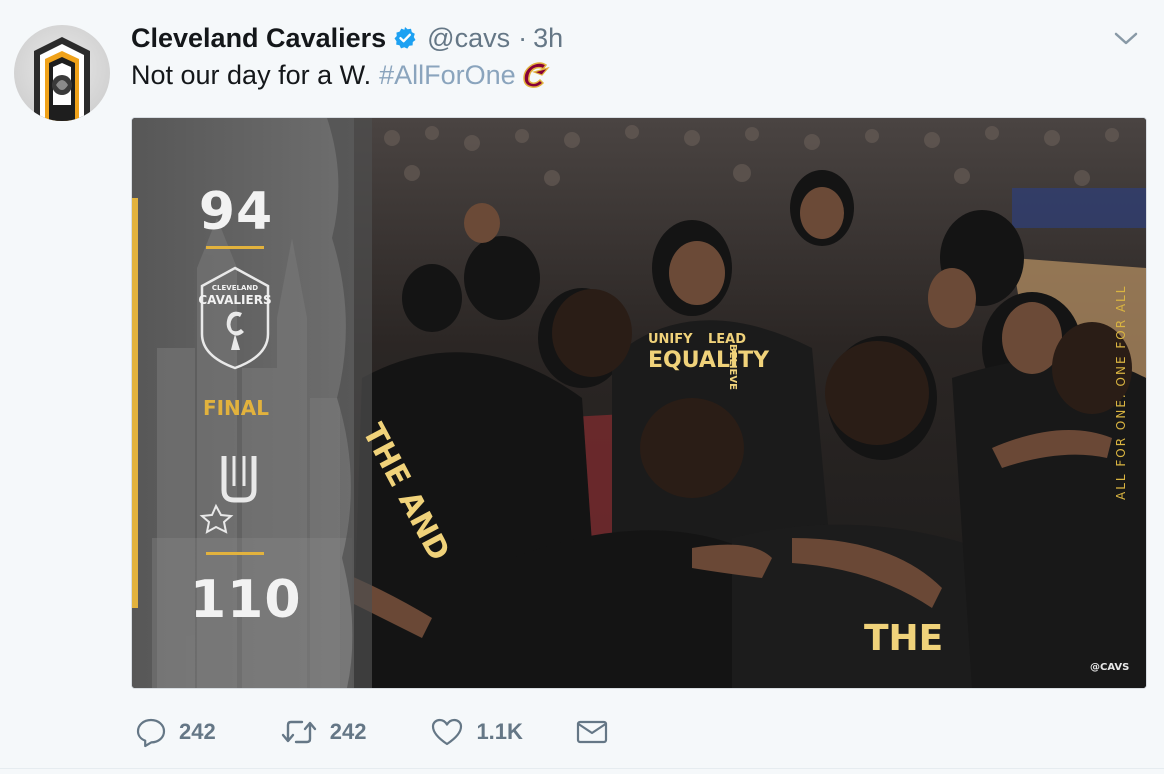 The image size is (1164, 774). I want to click on reply-count: 242, so click(197, 731).